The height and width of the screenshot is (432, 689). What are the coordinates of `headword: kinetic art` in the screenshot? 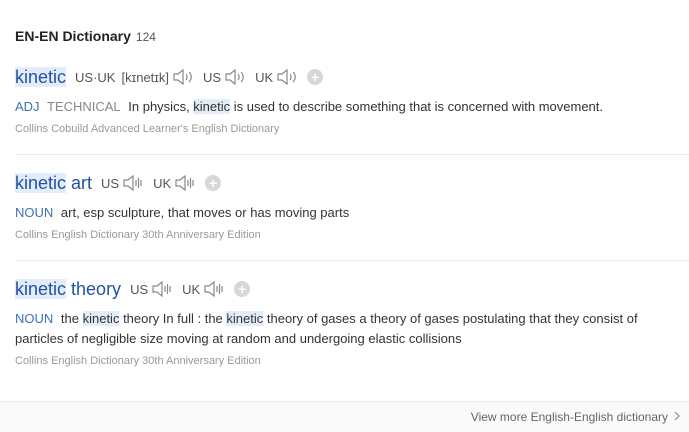 It's located at (53, 183).